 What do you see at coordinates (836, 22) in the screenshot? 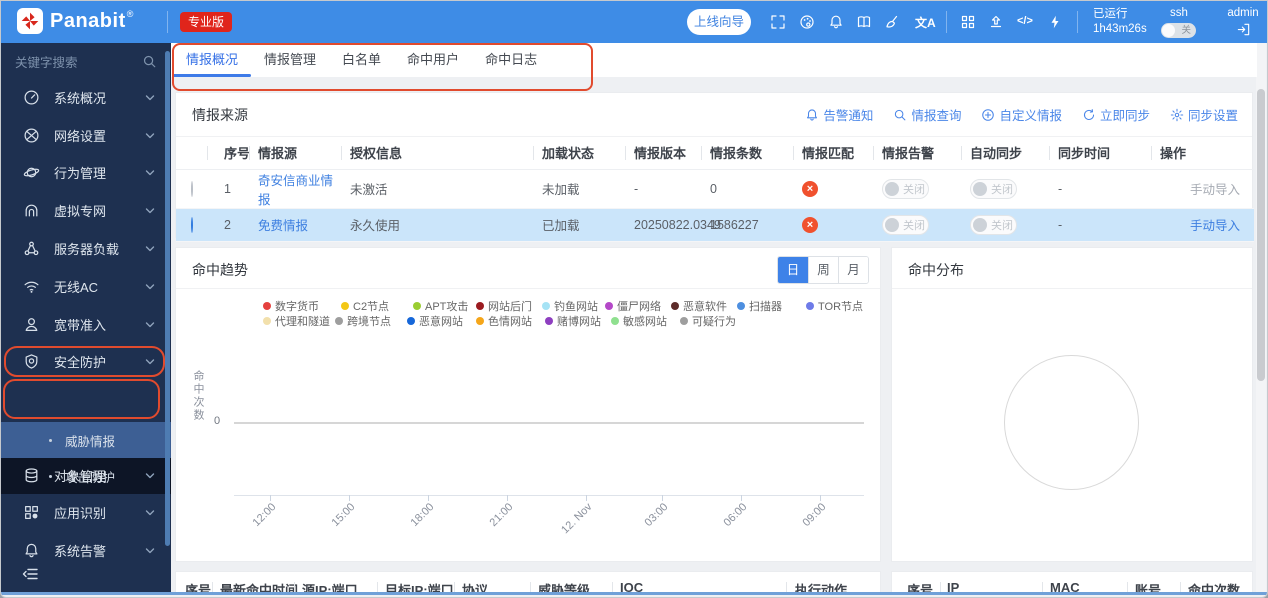
I see `notification-bell-icon` at bounding box center [836, 22].